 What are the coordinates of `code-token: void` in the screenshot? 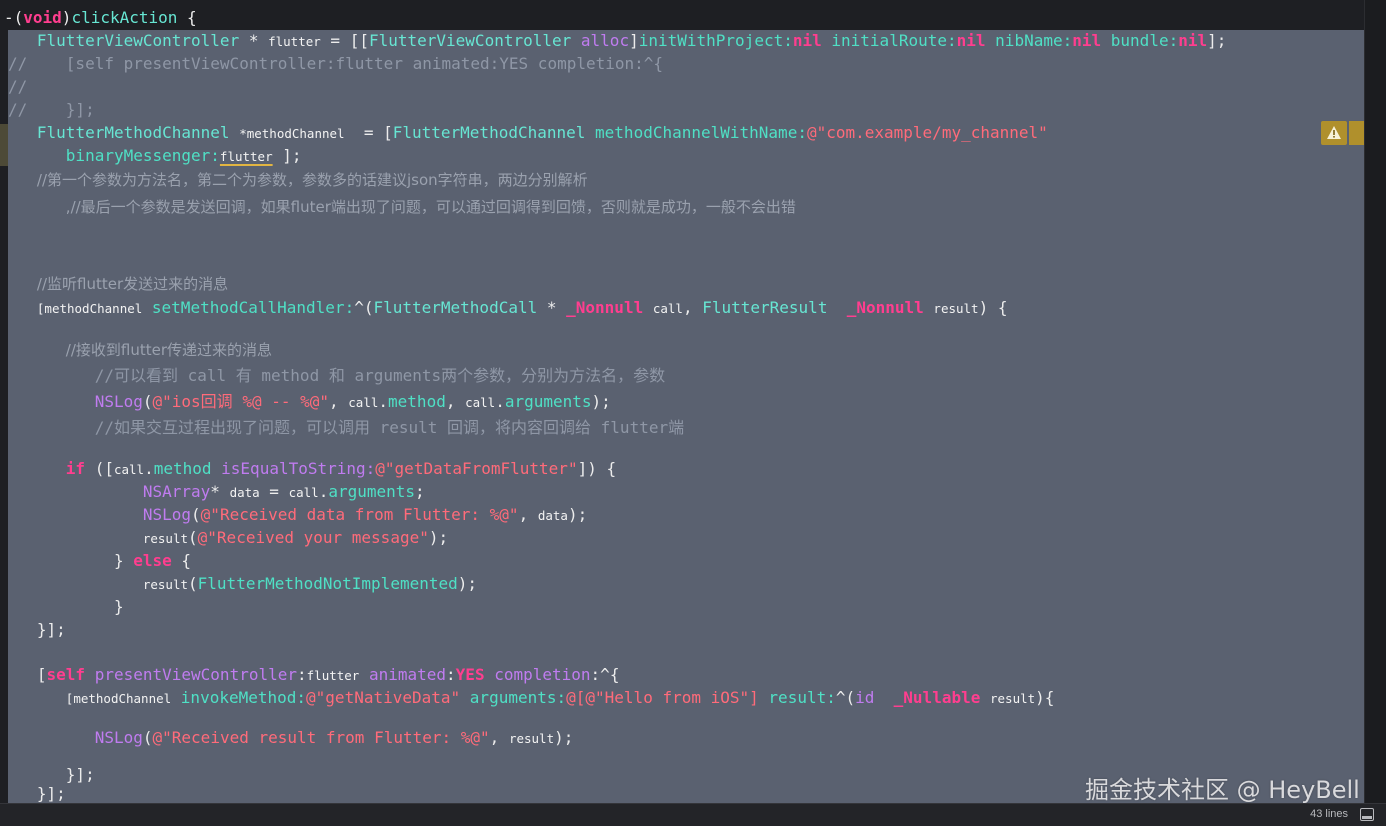 It's located at (42, 17).